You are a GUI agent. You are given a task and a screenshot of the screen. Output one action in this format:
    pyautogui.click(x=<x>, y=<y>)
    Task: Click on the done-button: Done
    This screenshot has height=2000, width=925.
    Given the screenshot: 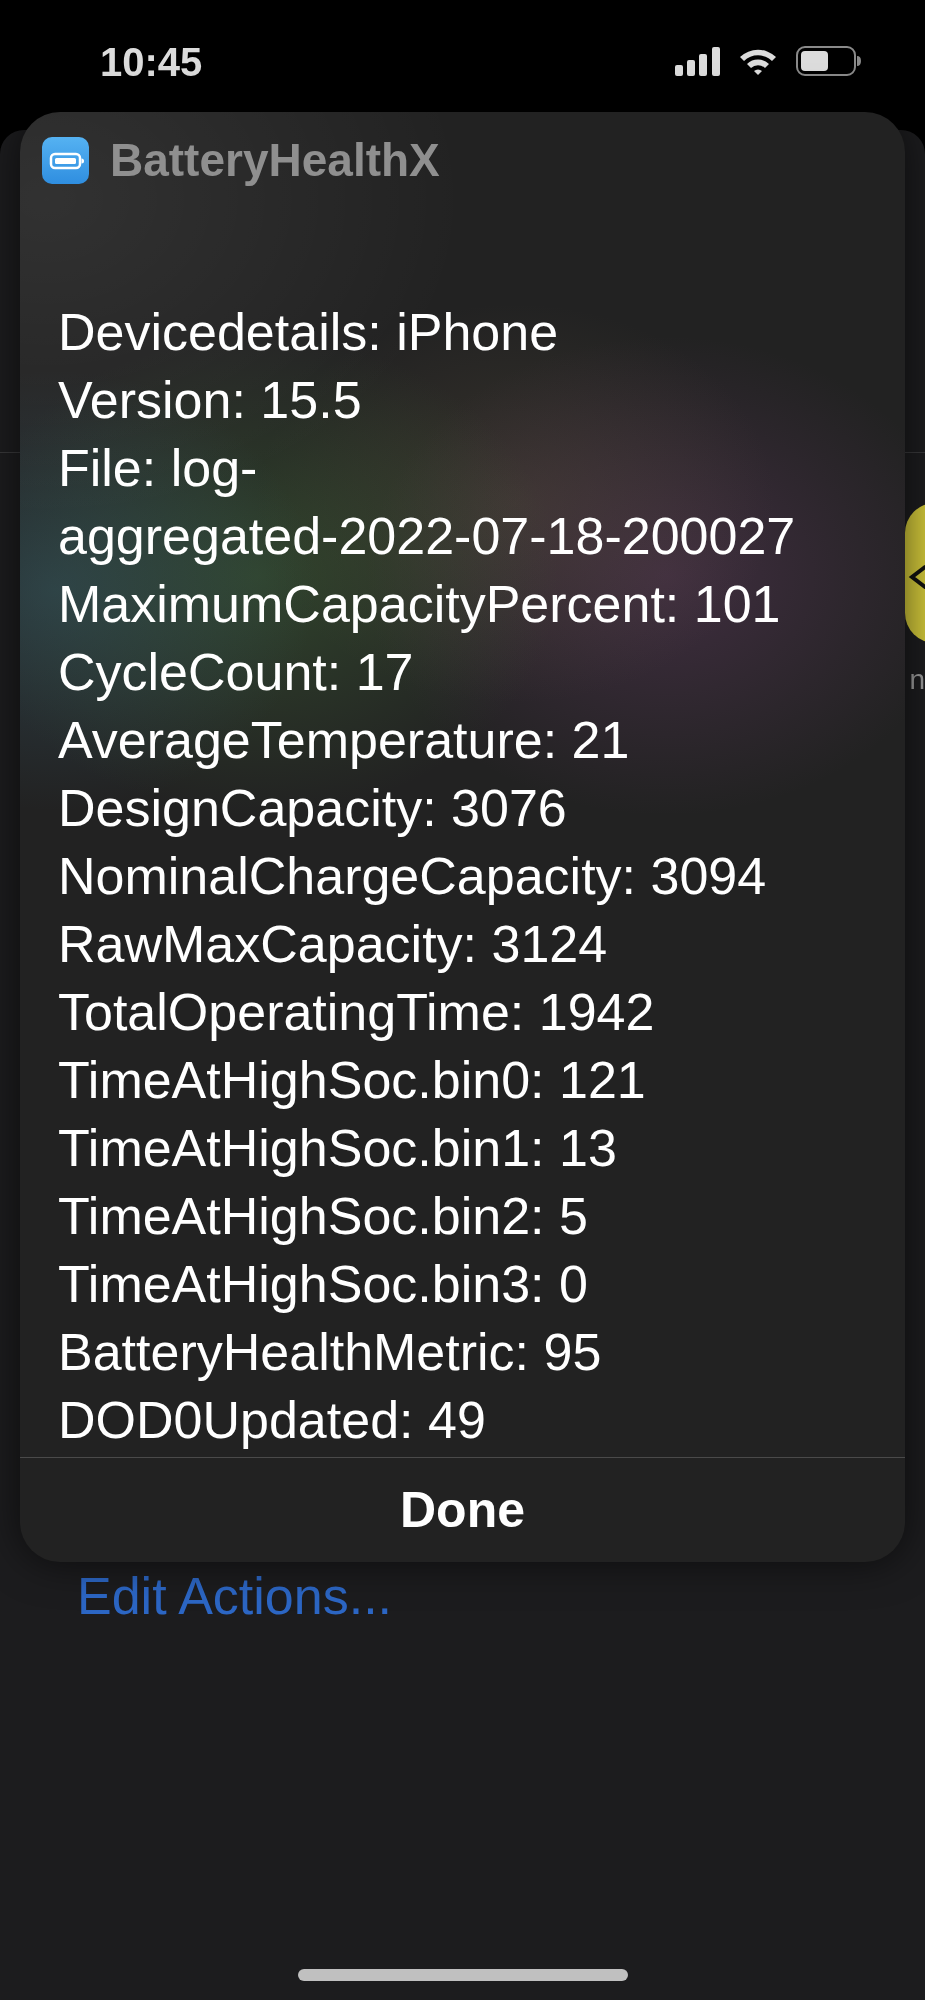 What is the action you would take?
    pyautogui.click(x=462, y=1510)
    